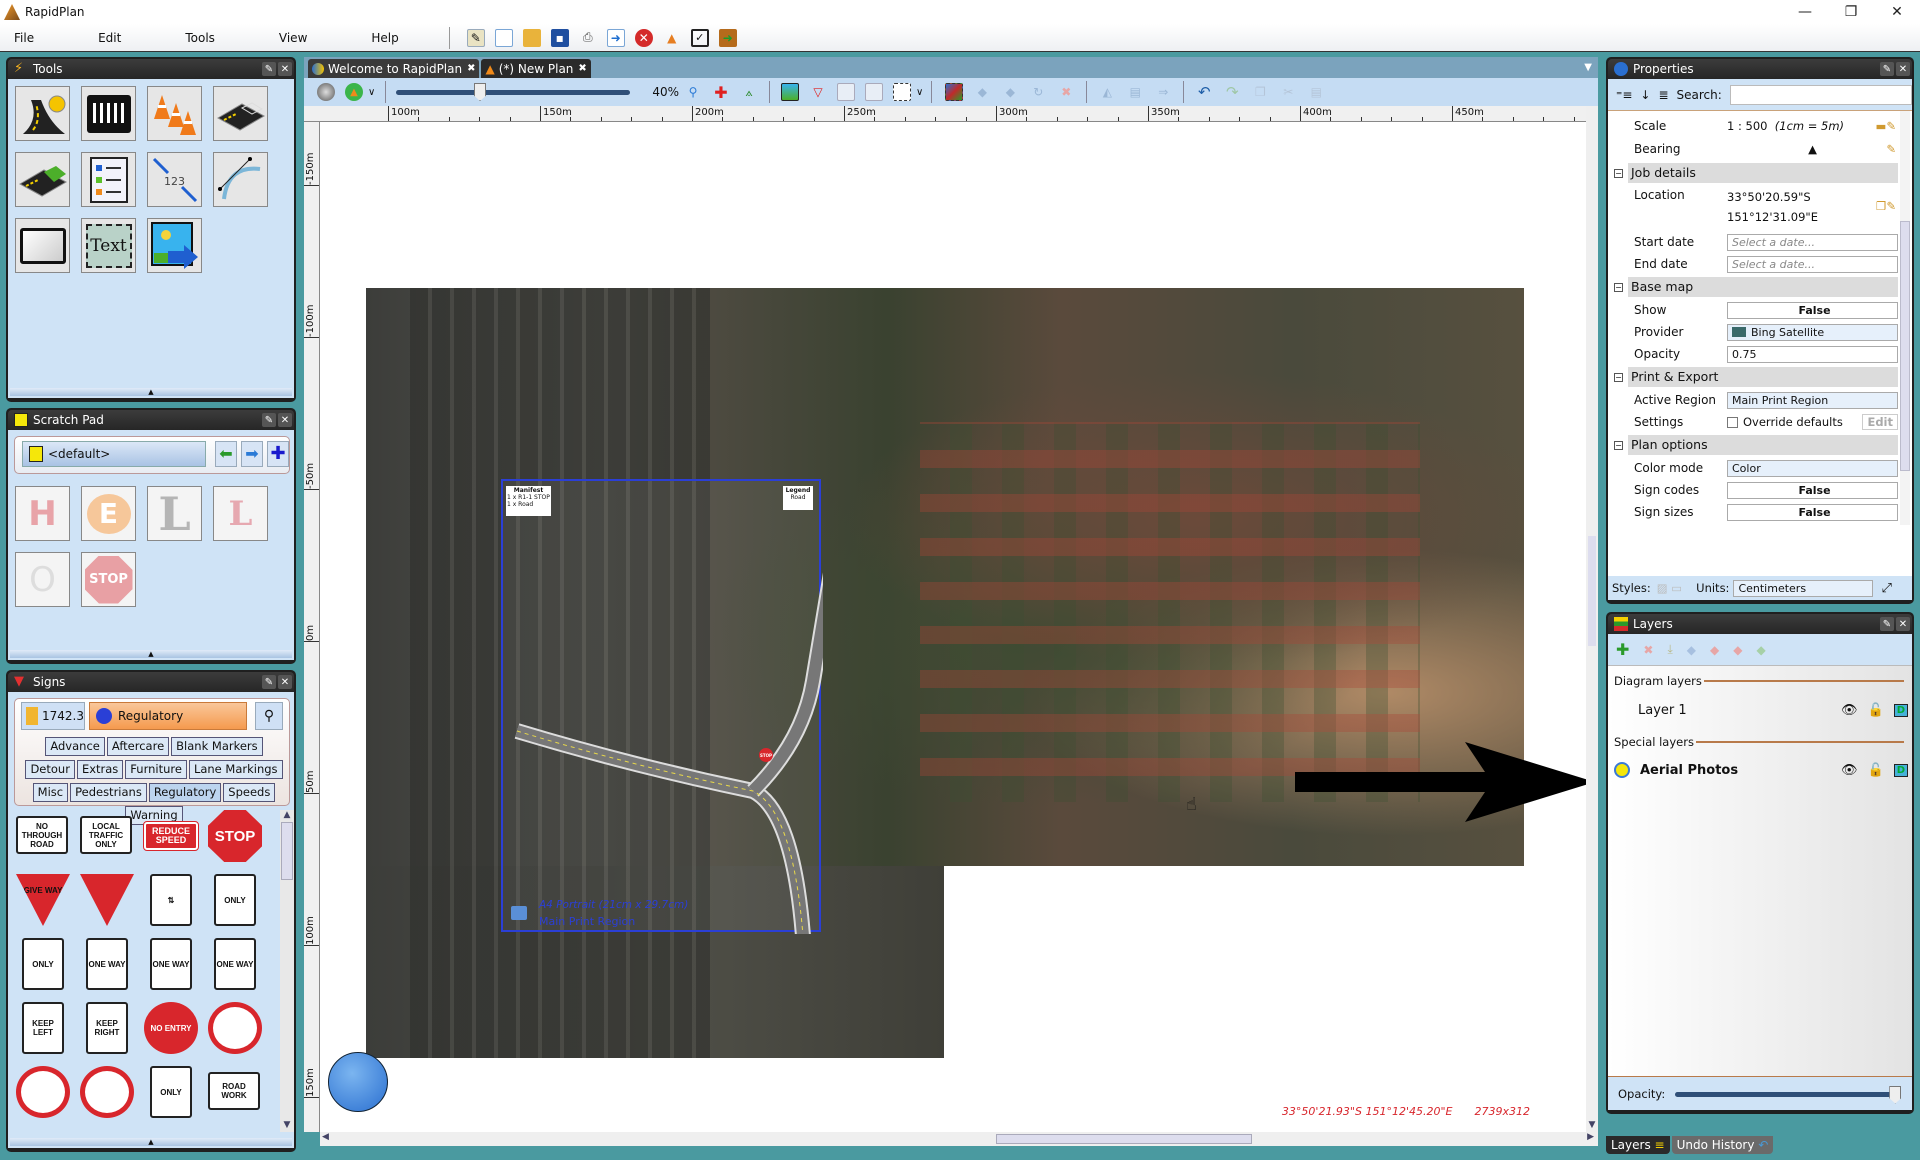 Image resolution: width=1920 pixels, height=1160 pixels. Describe the element at coordinates (1812, 512) in the screenshot. I see `sign-sizes-toggle: False` at that location.